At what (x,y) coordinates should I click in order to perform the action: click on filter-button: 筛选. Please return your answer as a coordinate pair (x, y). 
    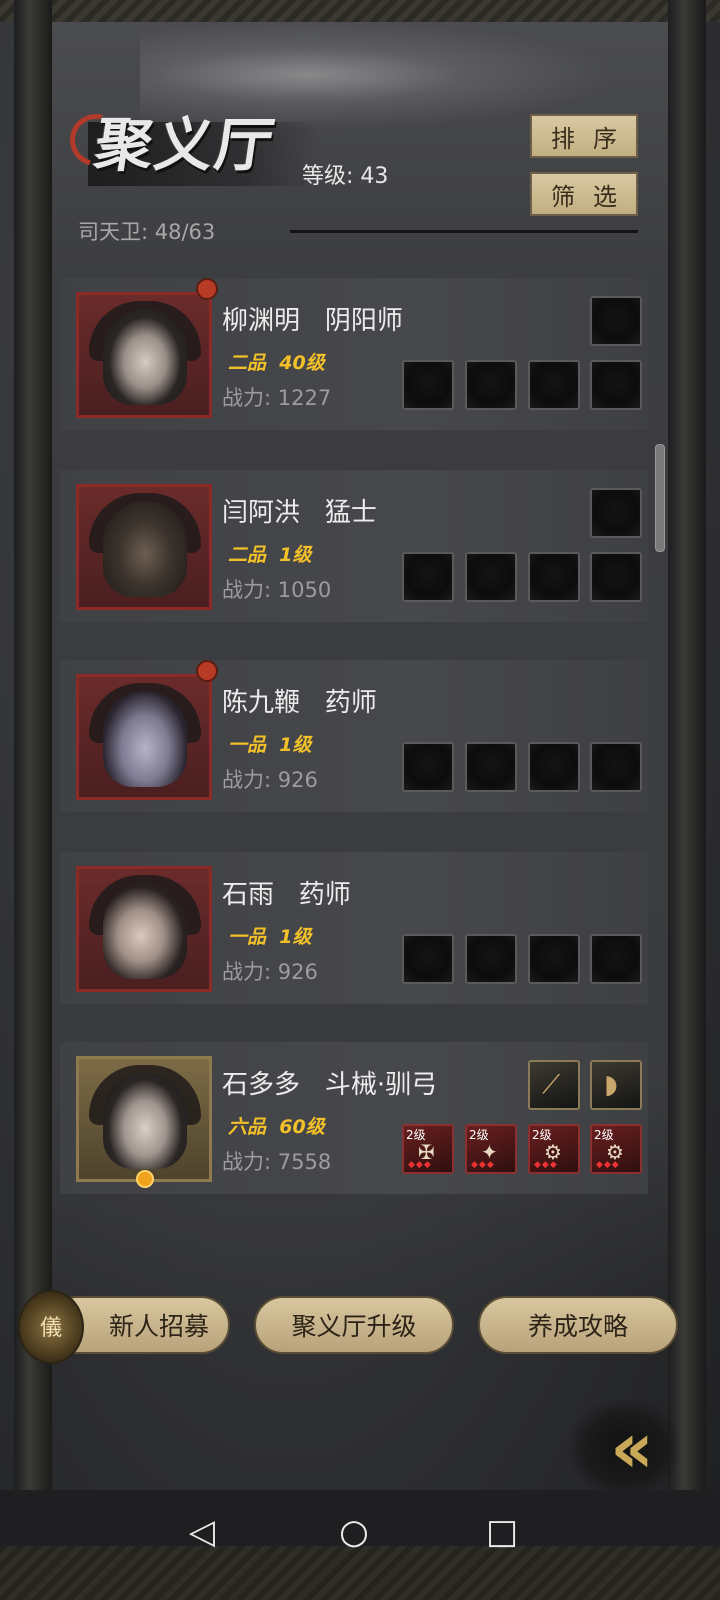
    Looking at the image, I should click on (584, 194).